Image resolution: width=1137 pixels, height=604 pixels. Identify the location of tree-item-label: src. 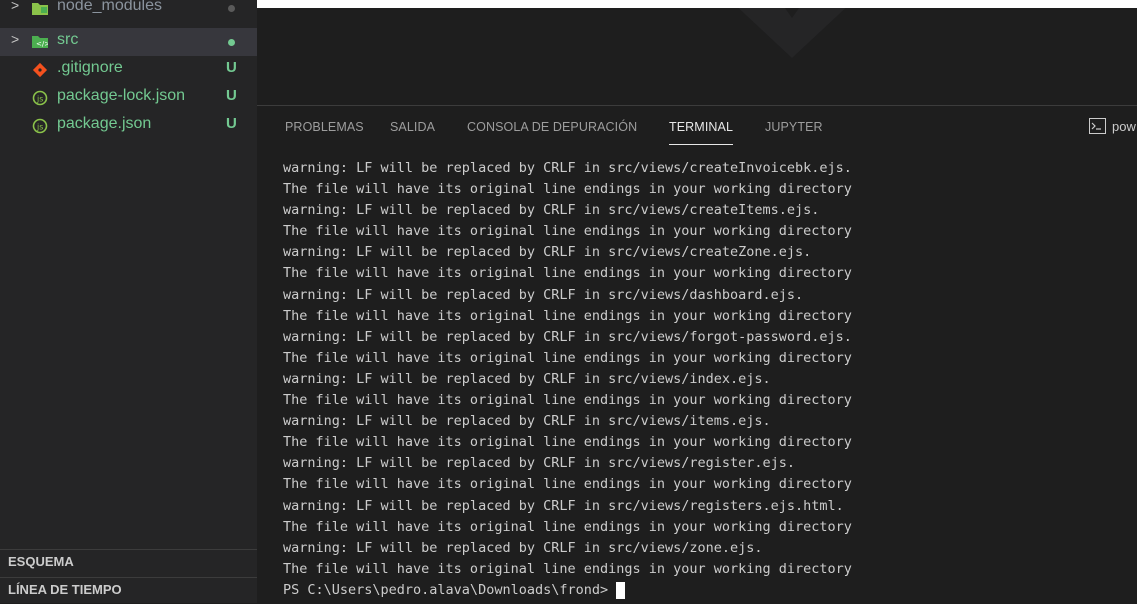
(68, 39).